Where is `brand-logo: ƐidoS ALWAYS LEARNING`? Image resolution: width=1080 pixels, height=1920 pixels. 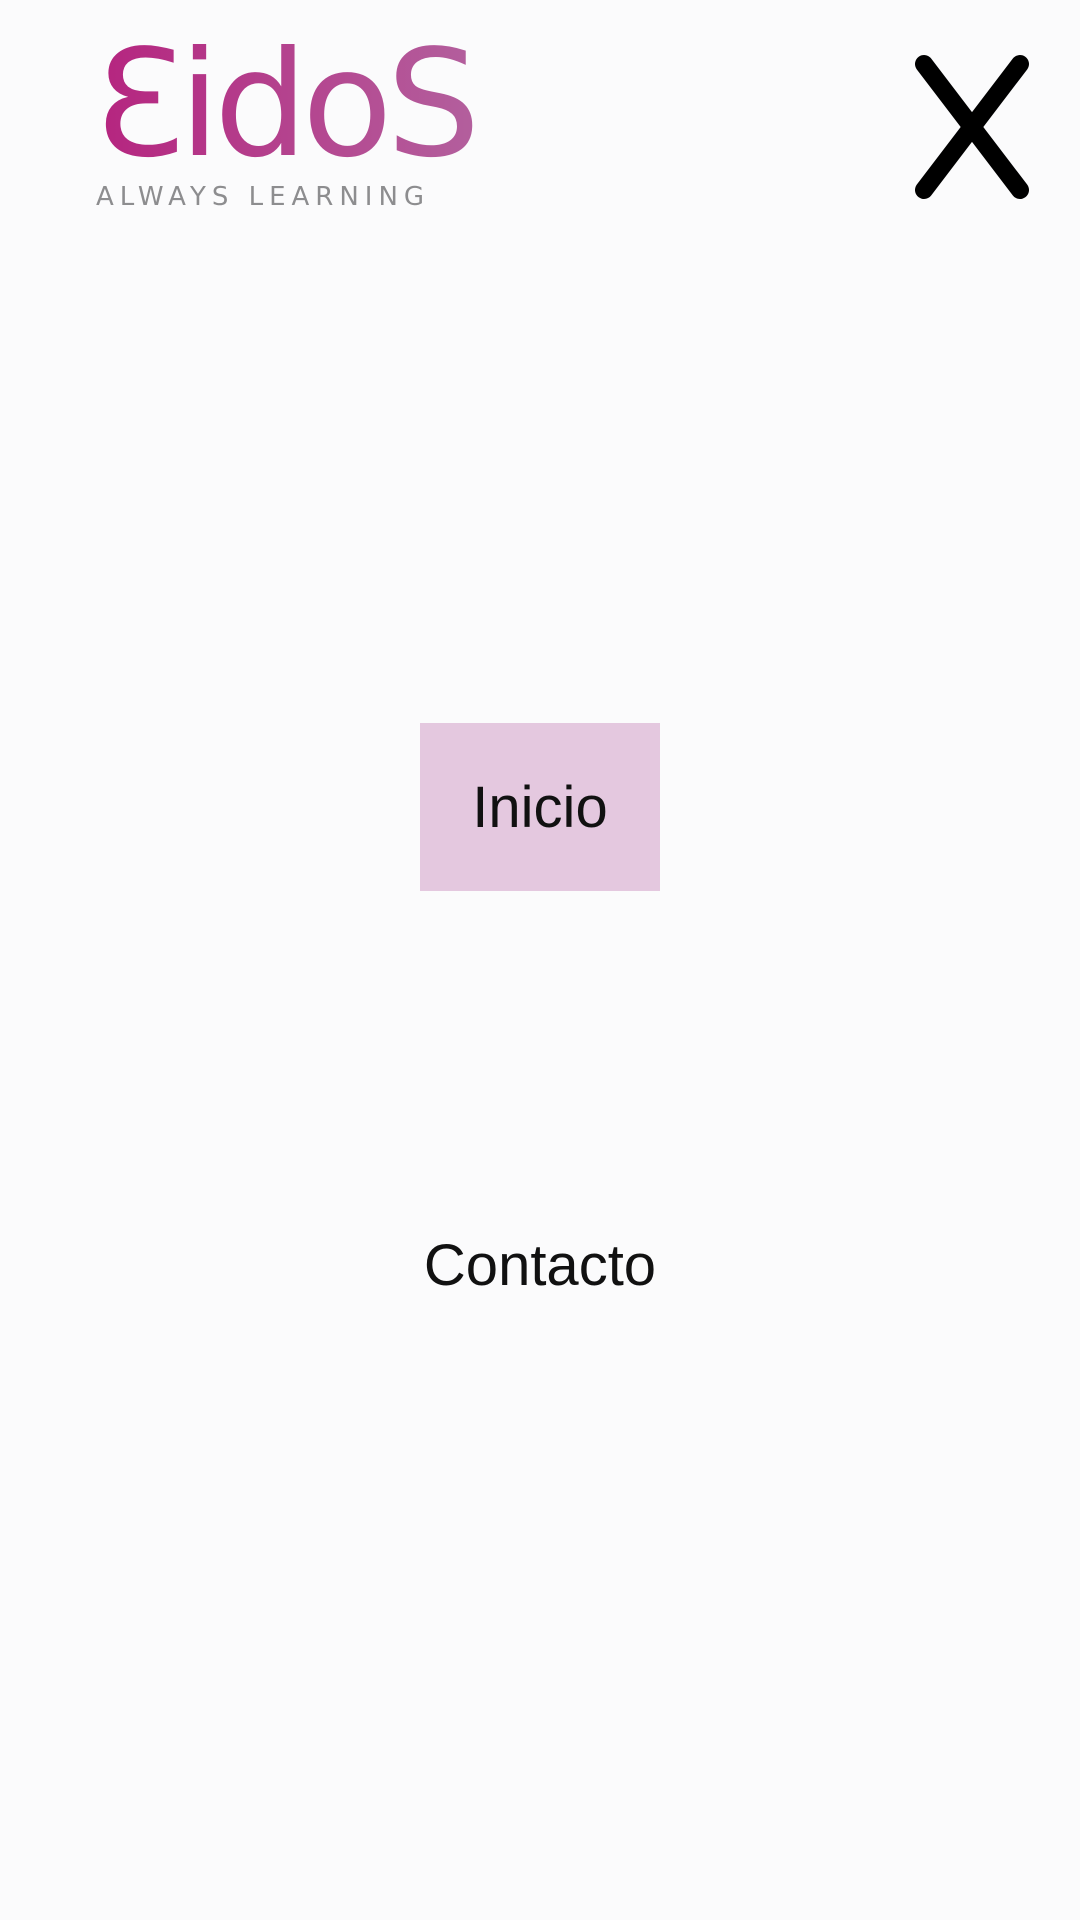 brand-logo: ƐidoS ALWAYS LEARNING is located at coordinates (287, 122).